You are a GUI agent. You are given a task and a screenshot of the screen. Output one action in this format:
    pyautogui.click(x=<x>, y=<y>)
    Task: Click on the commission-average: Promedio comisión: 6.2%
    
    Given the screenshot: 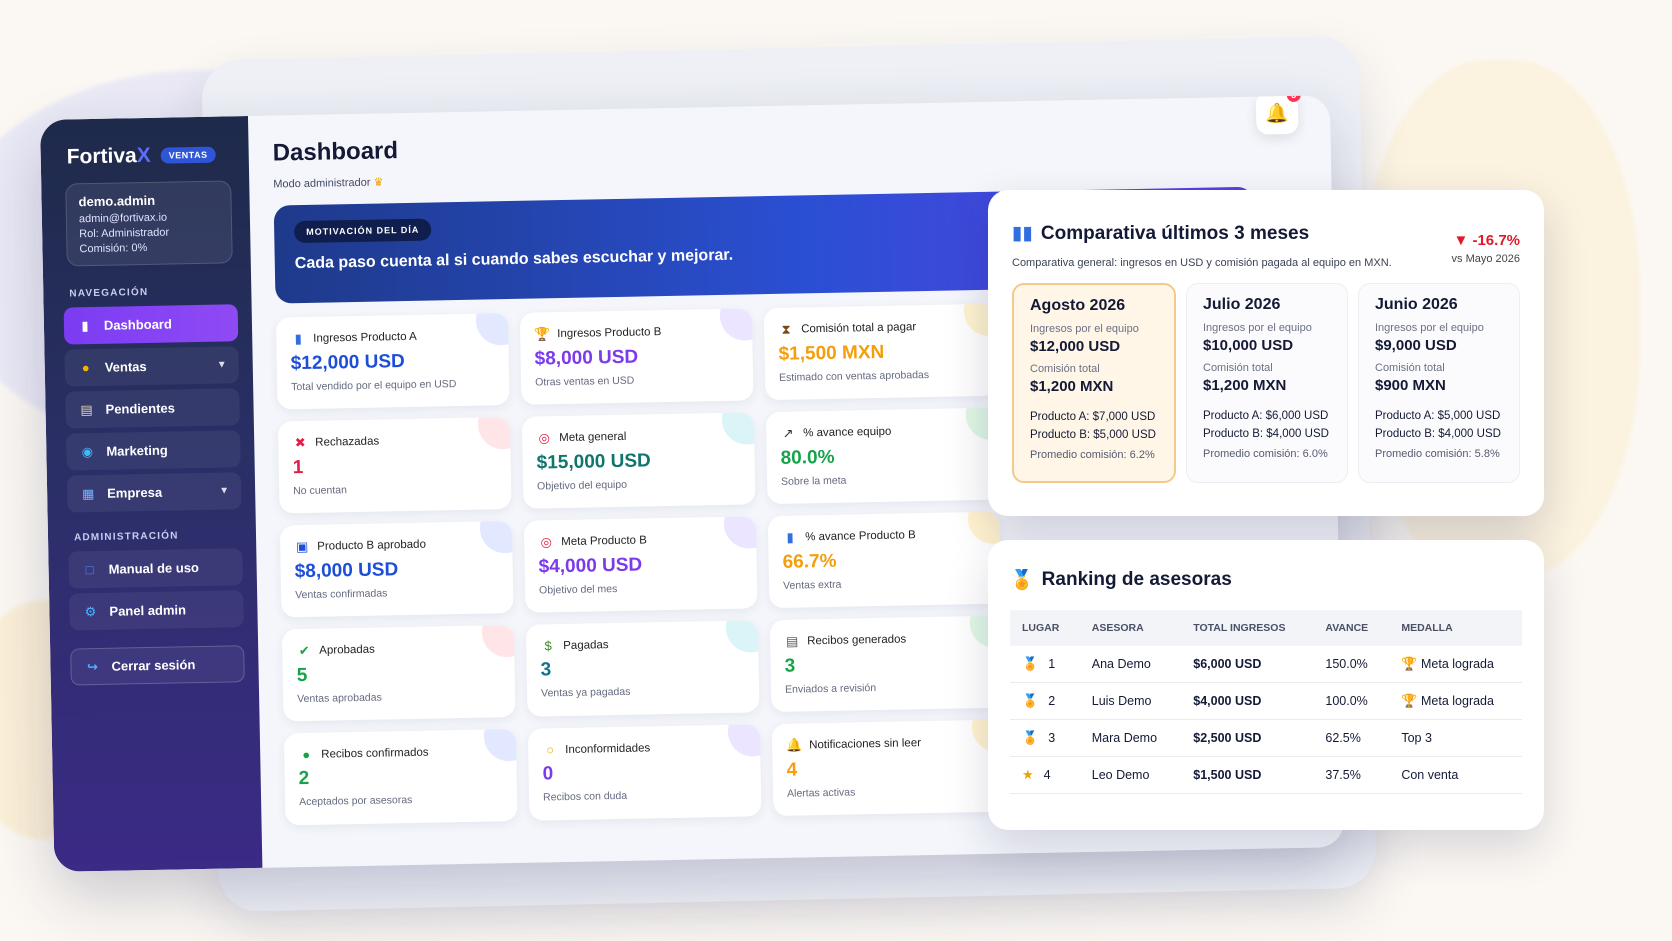 What is the action you would take?
    pyautogui.click(x=1092, y=455)
    